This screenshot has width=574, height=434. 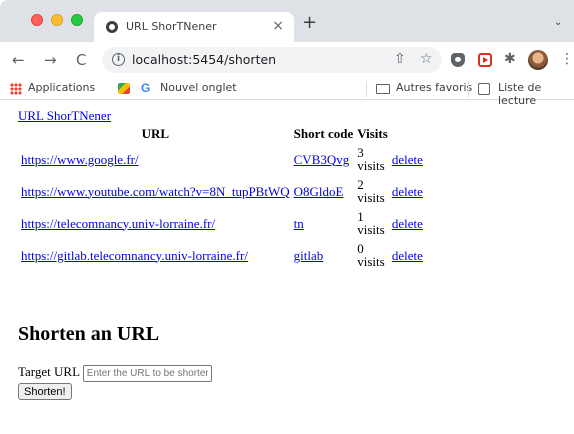 I want to click on column-header-visits: Visits, so click(x=372, y=133).